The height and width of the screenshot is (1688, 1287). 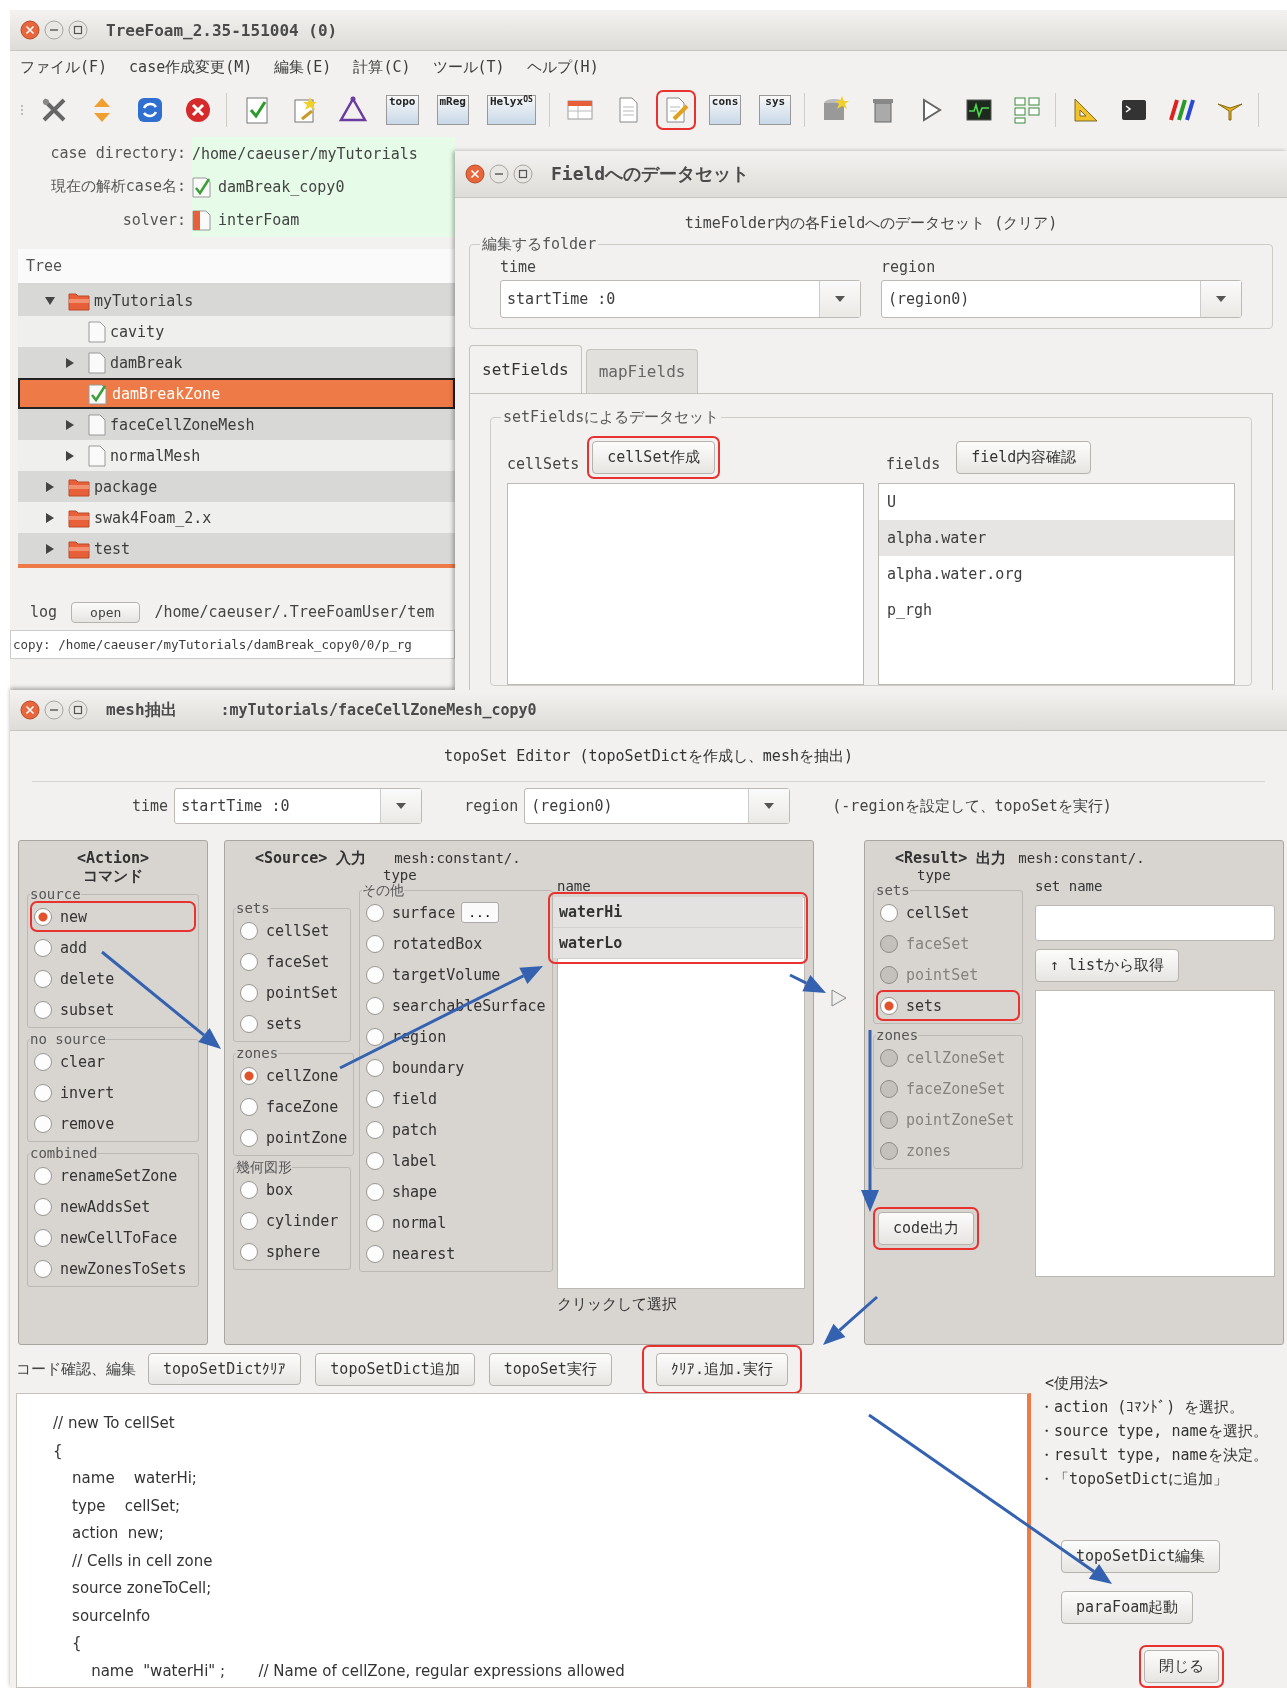 What do you see at coordinates (289, 992) in the screenshot?
I see `radio-option: pointSet` at bounding box center [289, 992].